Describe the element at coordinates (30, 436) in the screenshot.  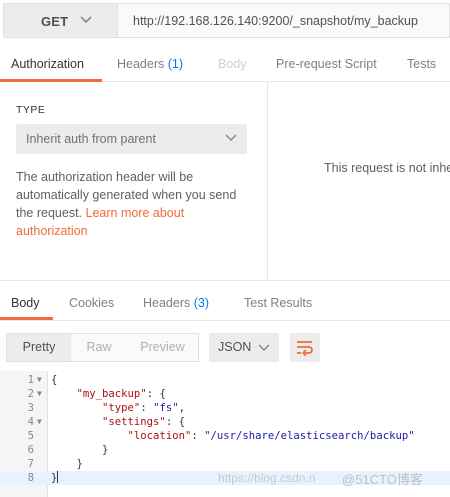
I see `line-number: 5` at that location.